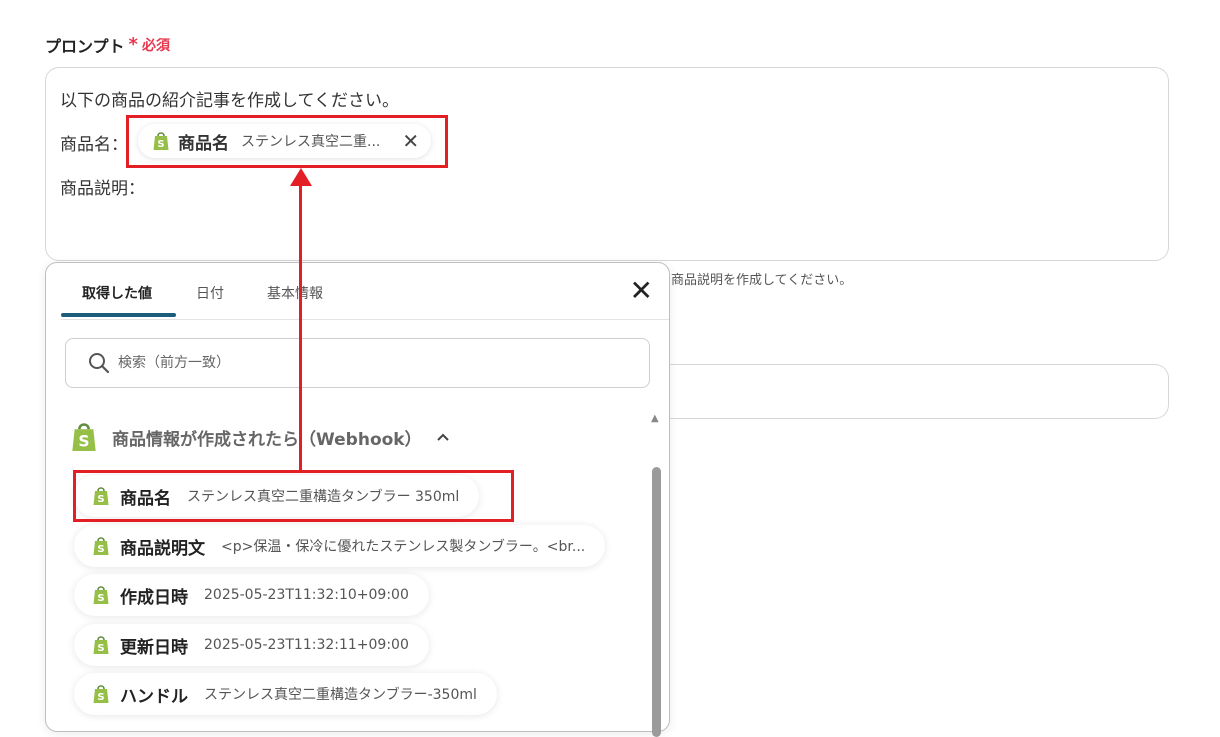 Image resolution: width=1220 pixels, height=737 pixels. I want to click on list-item-handle: S ハンドル ステンレス真空二重構造タンブラー-350ml, so click(285, 694).